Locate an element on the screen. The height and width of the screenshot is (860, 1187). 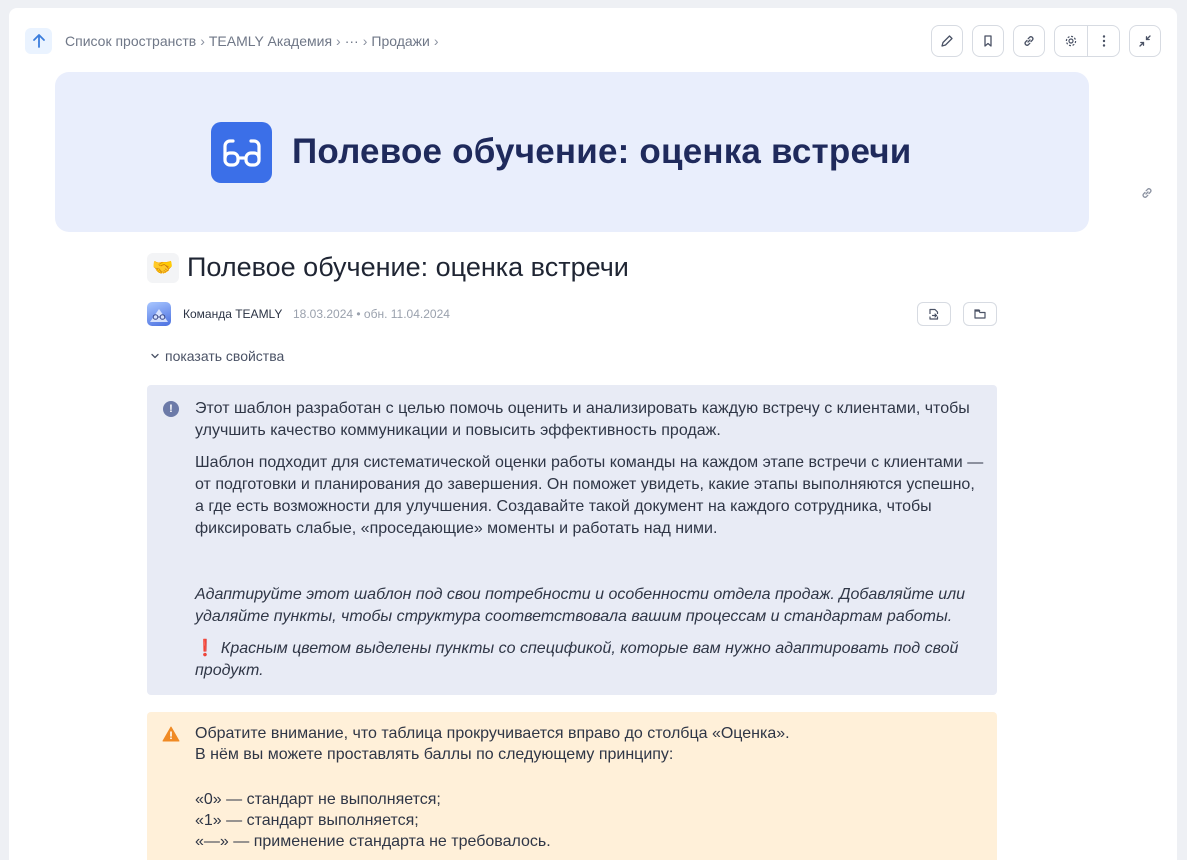
collapse-button is located at coordinates (1145, 41).